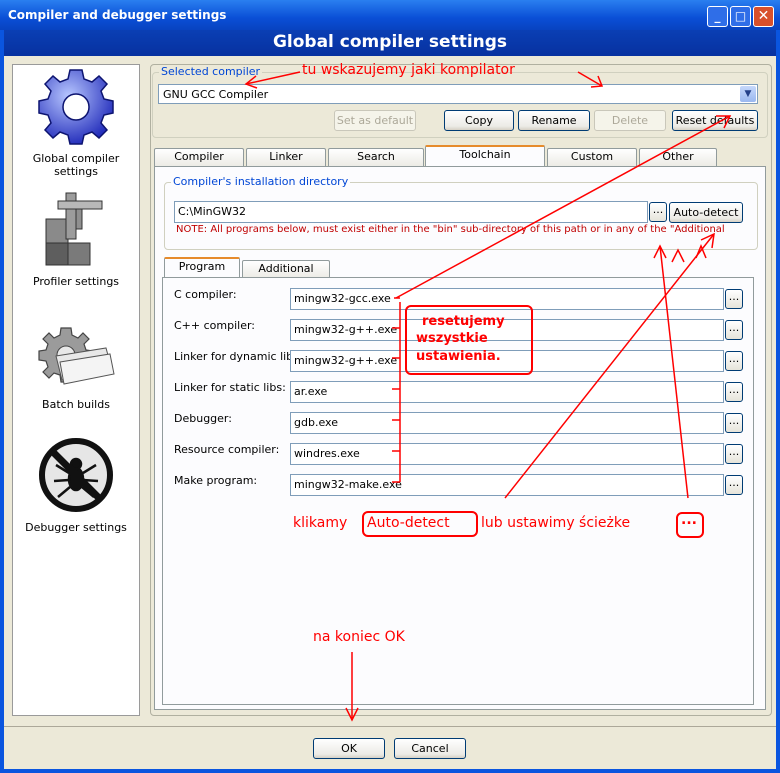 This screenshot has width=780, height=773. What do you see at coordinates (376, 163) in the screenshot?
I see `tab-search-directories: Search directories` at bounding box center [376, 163].